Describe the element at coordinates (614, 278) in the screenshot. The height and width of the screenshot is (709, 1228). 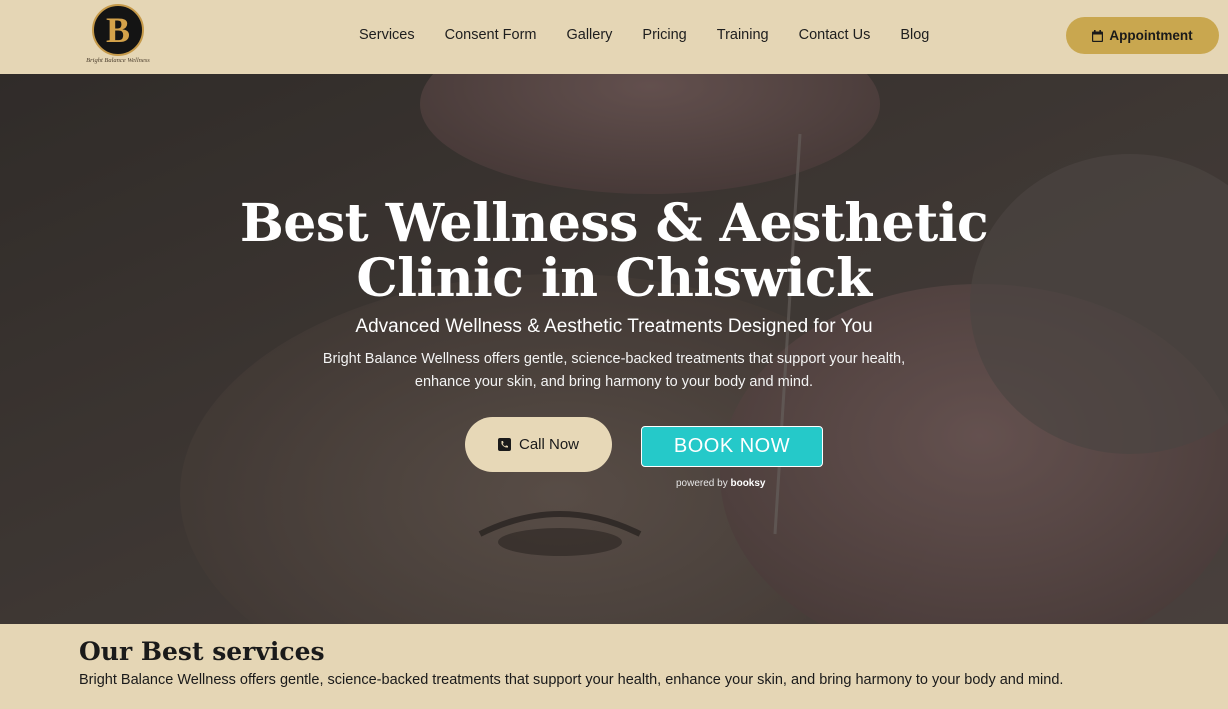
I see `hero-title-line-2: Clinic in Chiswick` at that location.